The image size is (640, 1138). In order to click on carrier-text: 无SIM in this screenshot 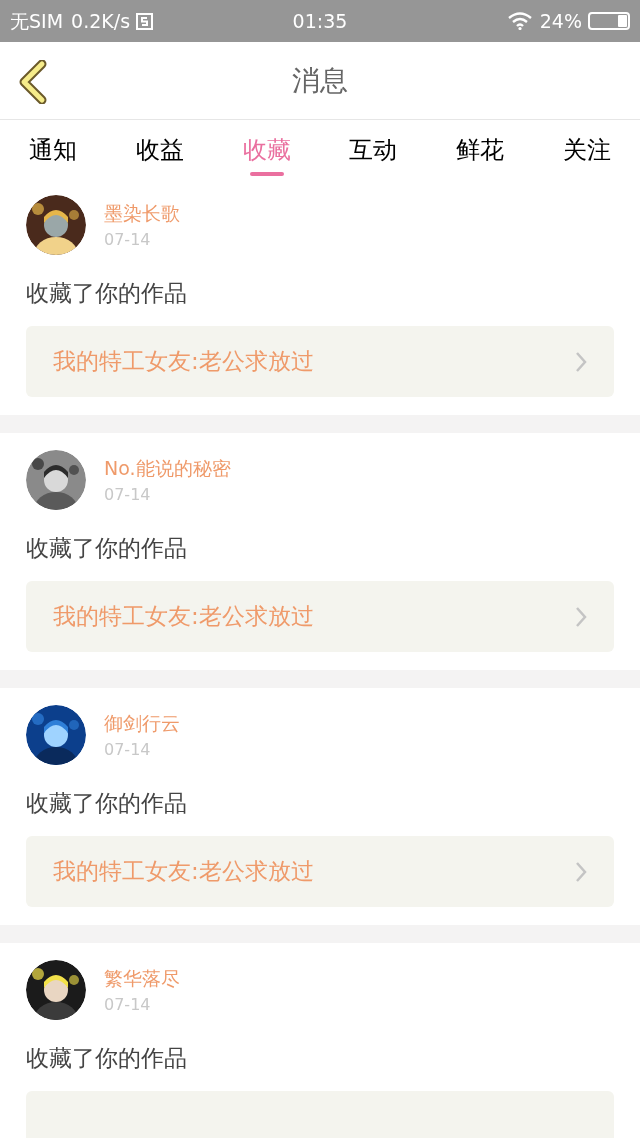, I will do `click(37, 21)`.